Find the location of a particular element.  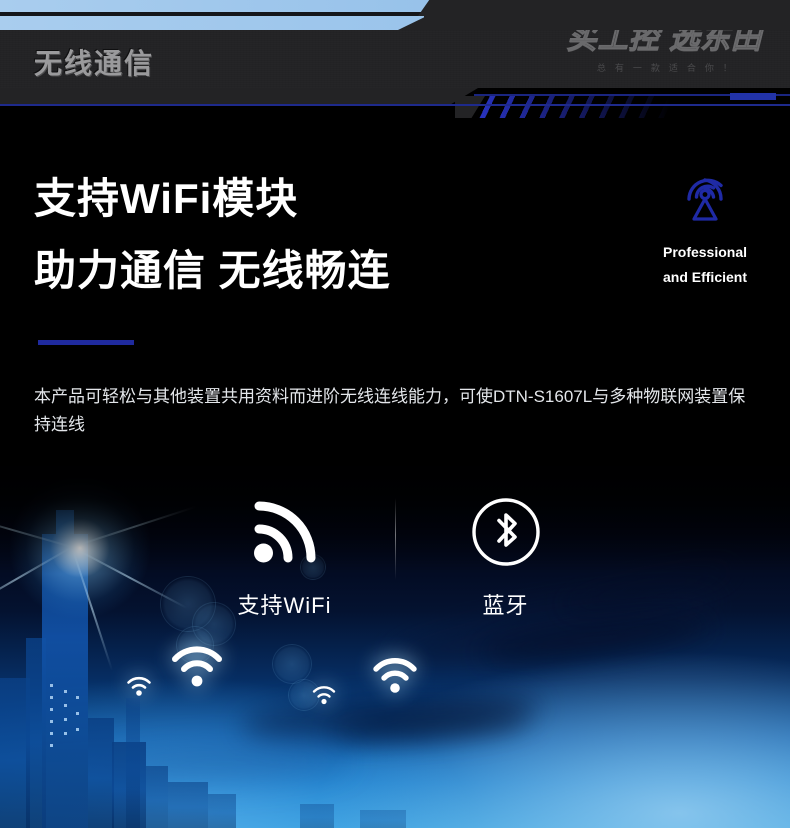

feature-wifi: 支持WiFi is located at coordinates (285, 555).